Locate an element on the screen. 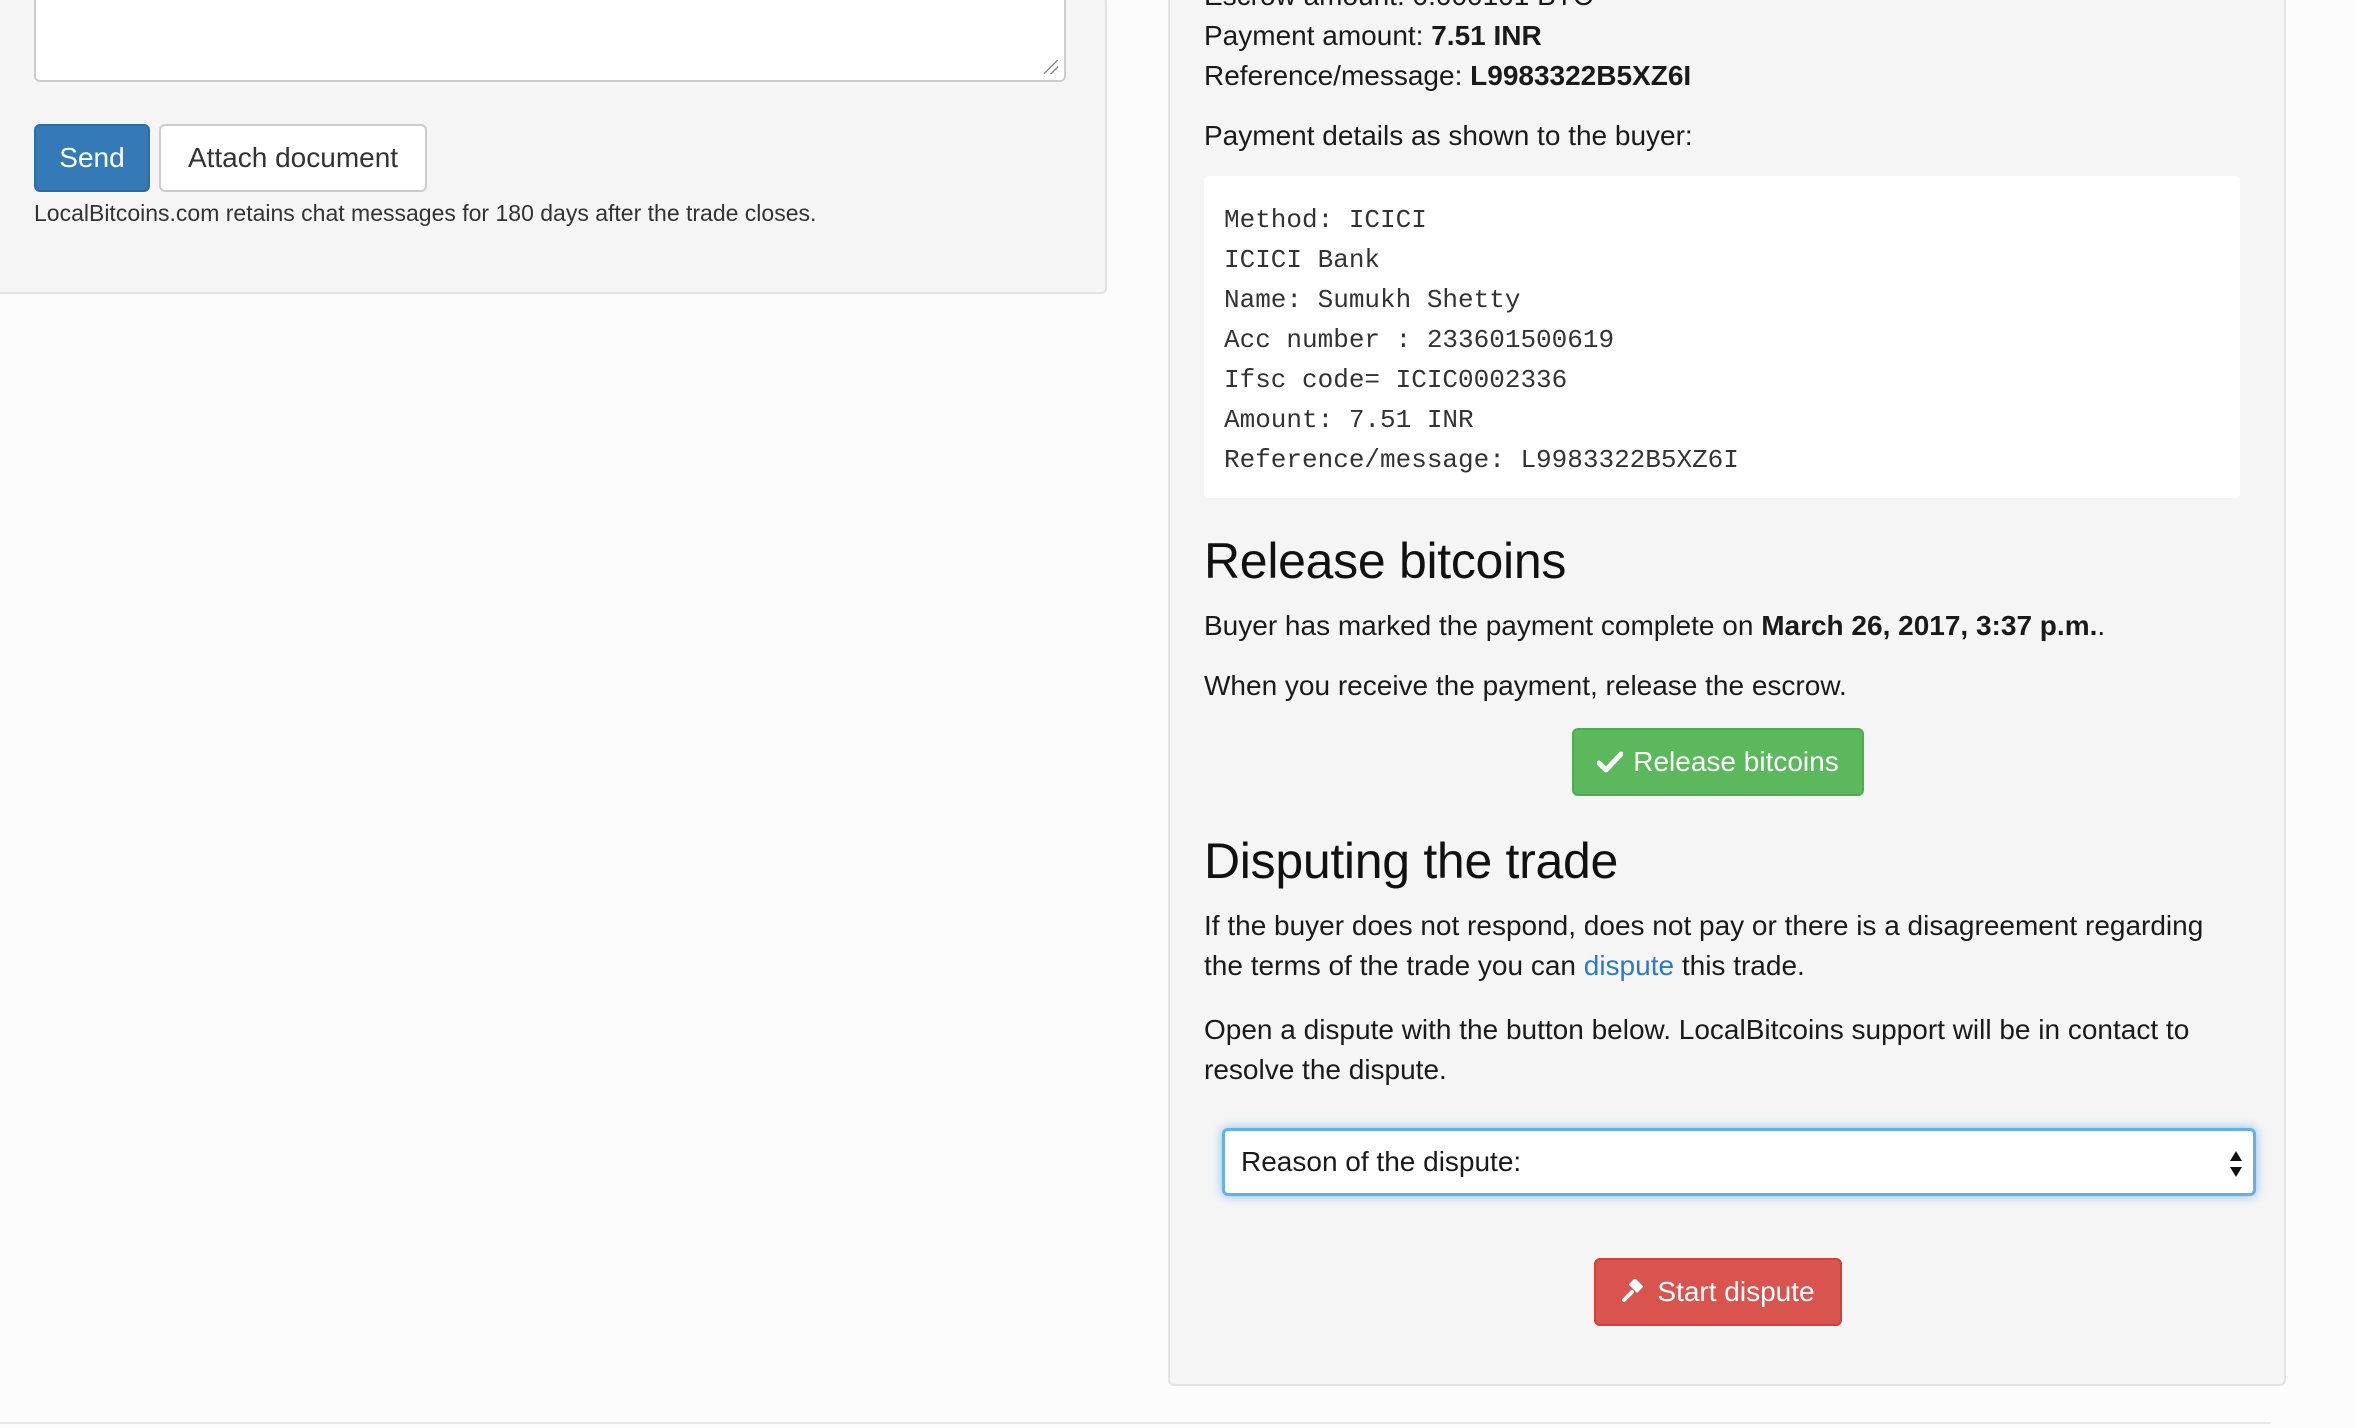 The width and height of the screenshot is (2356, 1428). payment-amount-label: Payment amount: is located at coordinates (1314, 35).